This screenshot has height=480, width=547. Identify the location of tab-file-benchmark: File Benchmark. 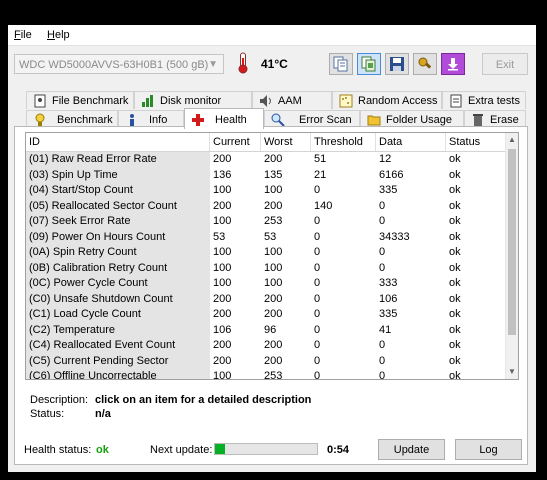
(80, 100).